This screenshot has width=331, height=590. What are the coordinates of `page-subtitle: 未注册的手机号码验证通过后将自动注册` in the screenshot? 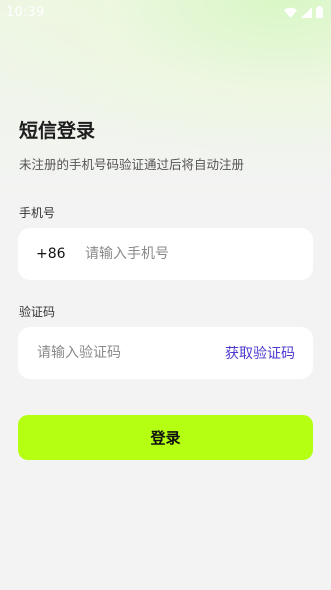 It's located at (132, 164).